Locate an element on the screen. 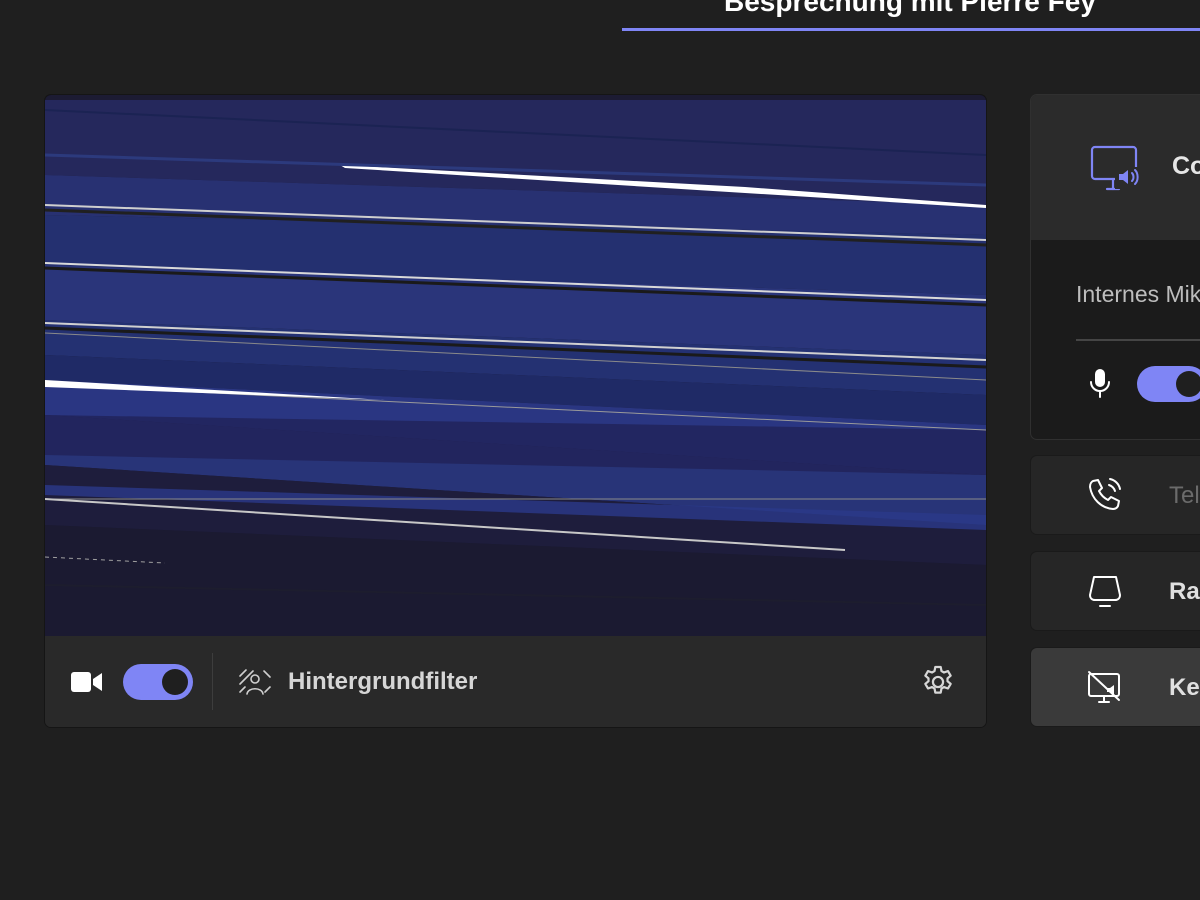  room-audio-option: Raumaudio is located at coordinates (1115, 591).